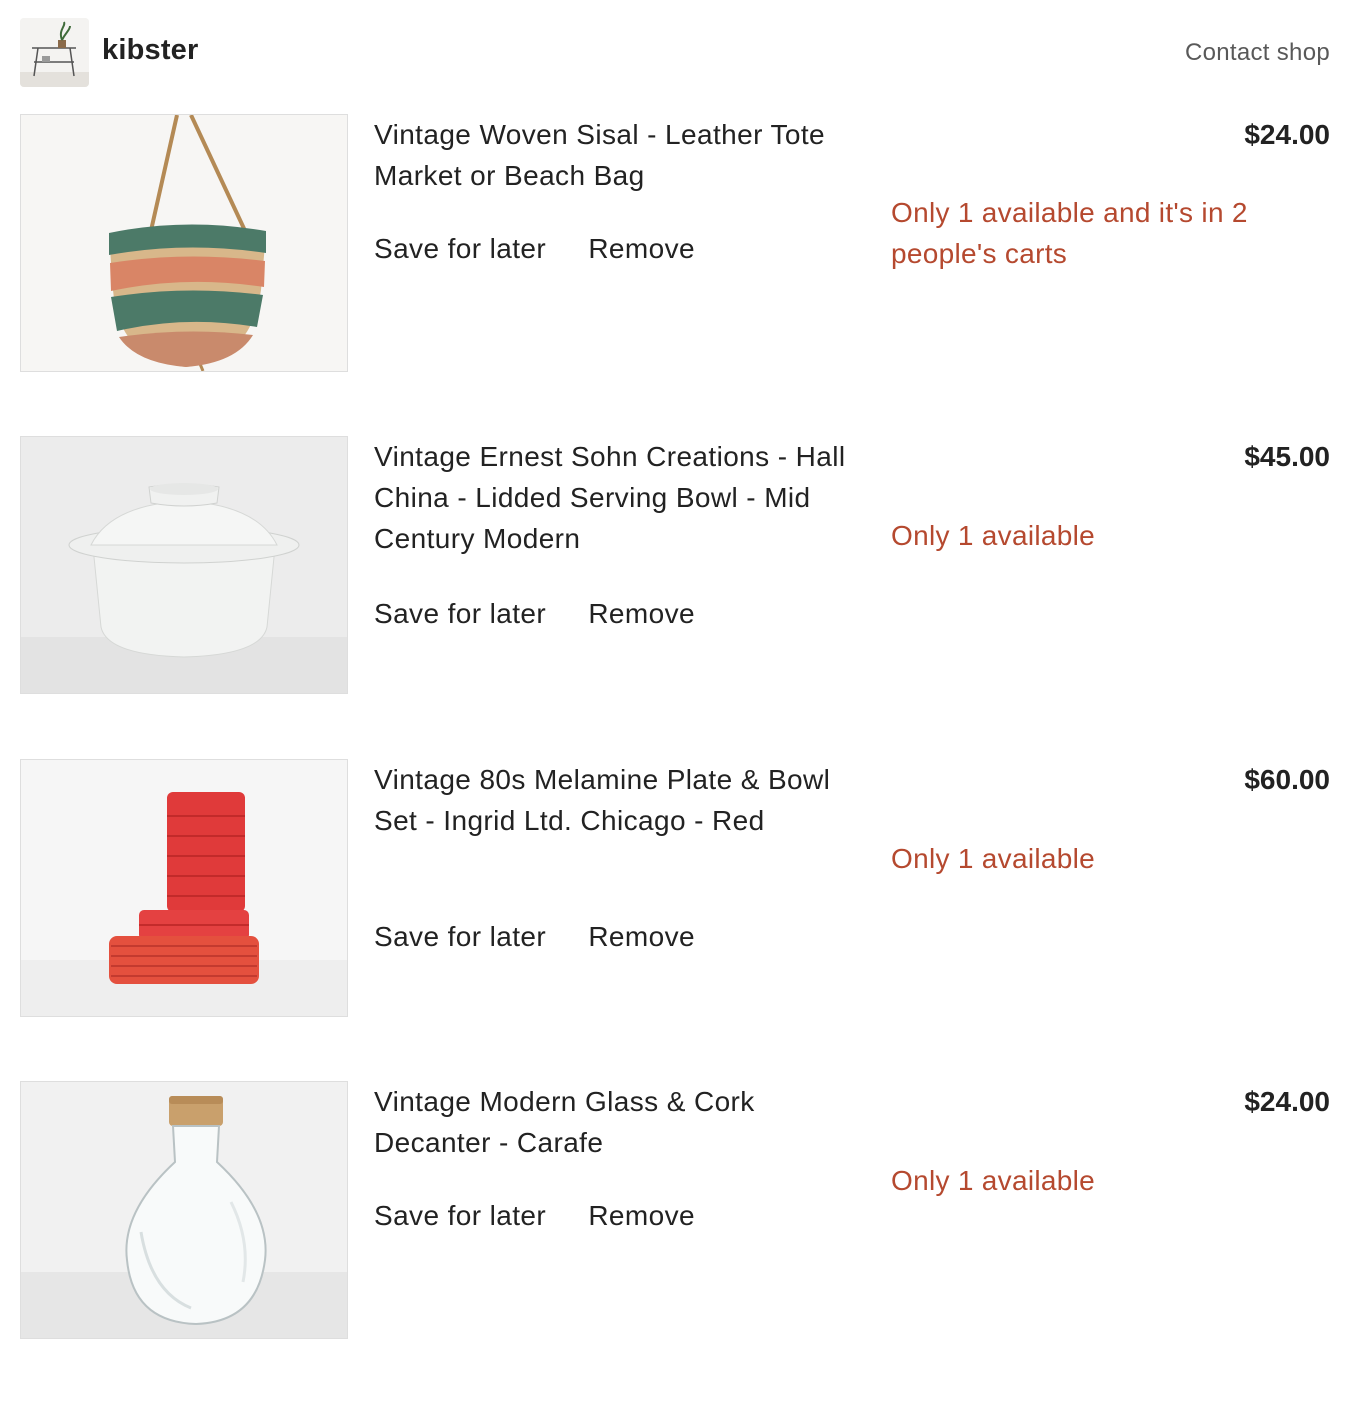 The image size is (1366, 1416). I want to click on glass-decanter-icon, so click(184, 1210).